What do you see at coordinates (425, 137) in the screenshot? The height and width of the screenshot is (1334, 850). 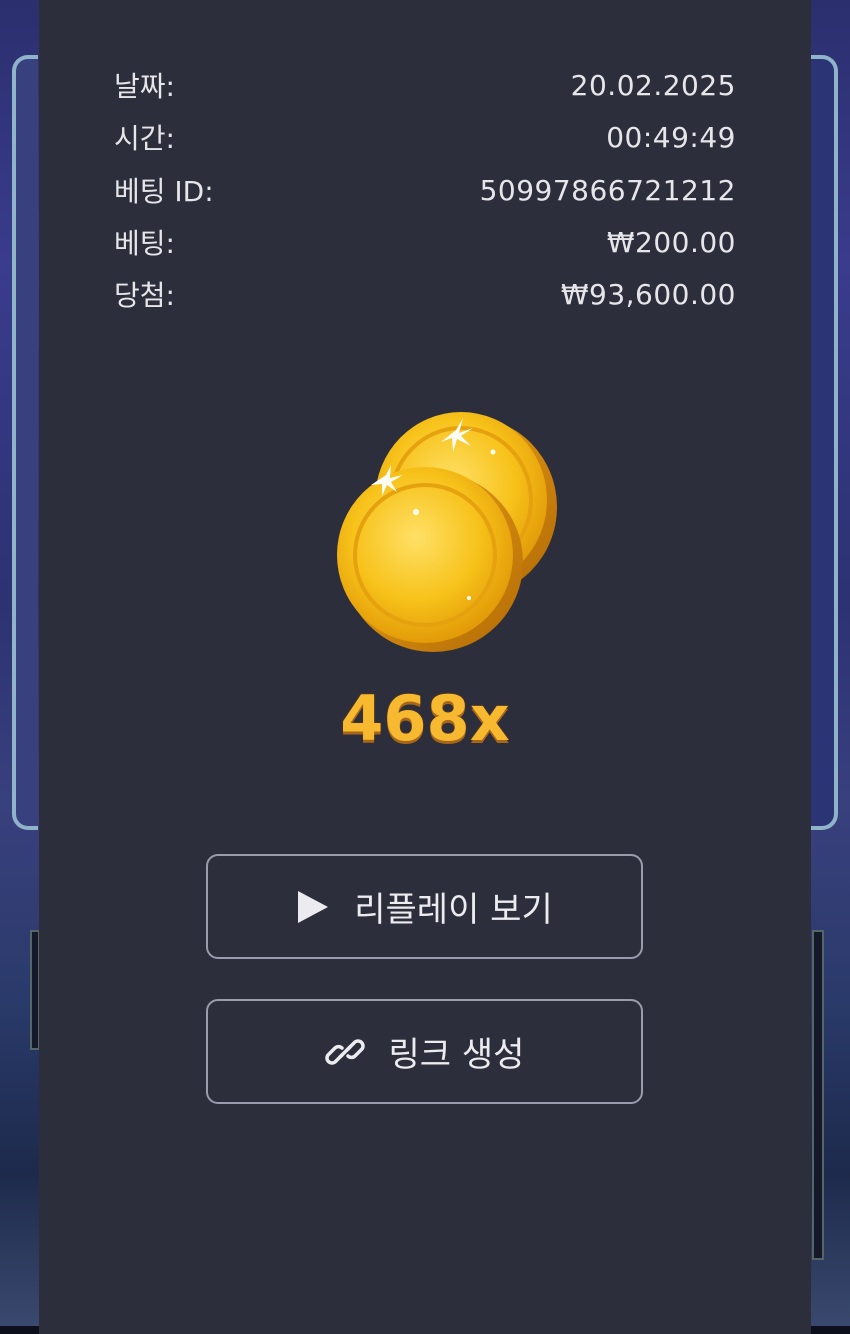 I see `time-row: 시간: 00:49:49` at bounding box center [425, 137].